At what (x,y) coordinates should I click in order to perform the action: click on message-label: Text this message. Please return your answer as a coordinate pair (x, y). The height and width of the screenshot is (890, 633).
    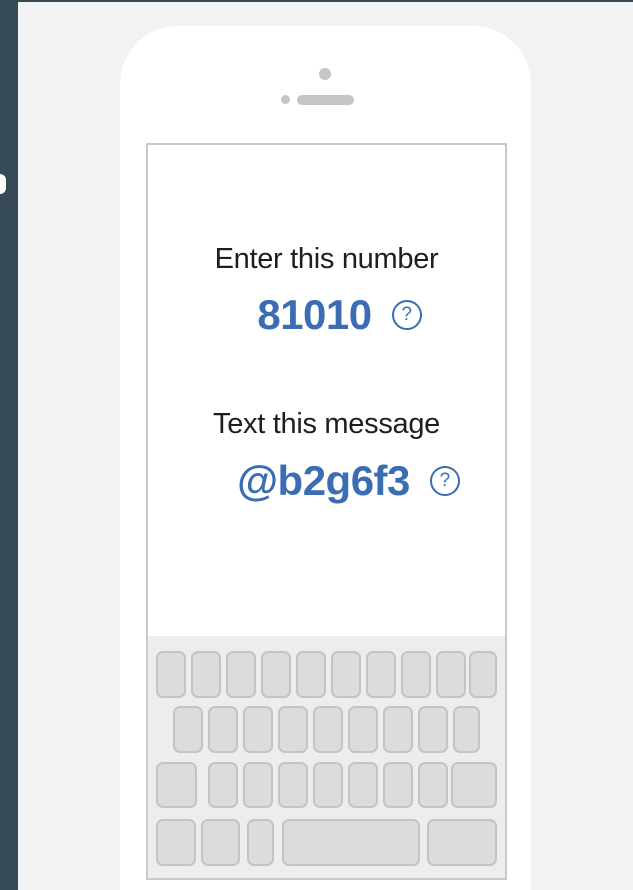
    Looking at the image, I should click on (326, 424).